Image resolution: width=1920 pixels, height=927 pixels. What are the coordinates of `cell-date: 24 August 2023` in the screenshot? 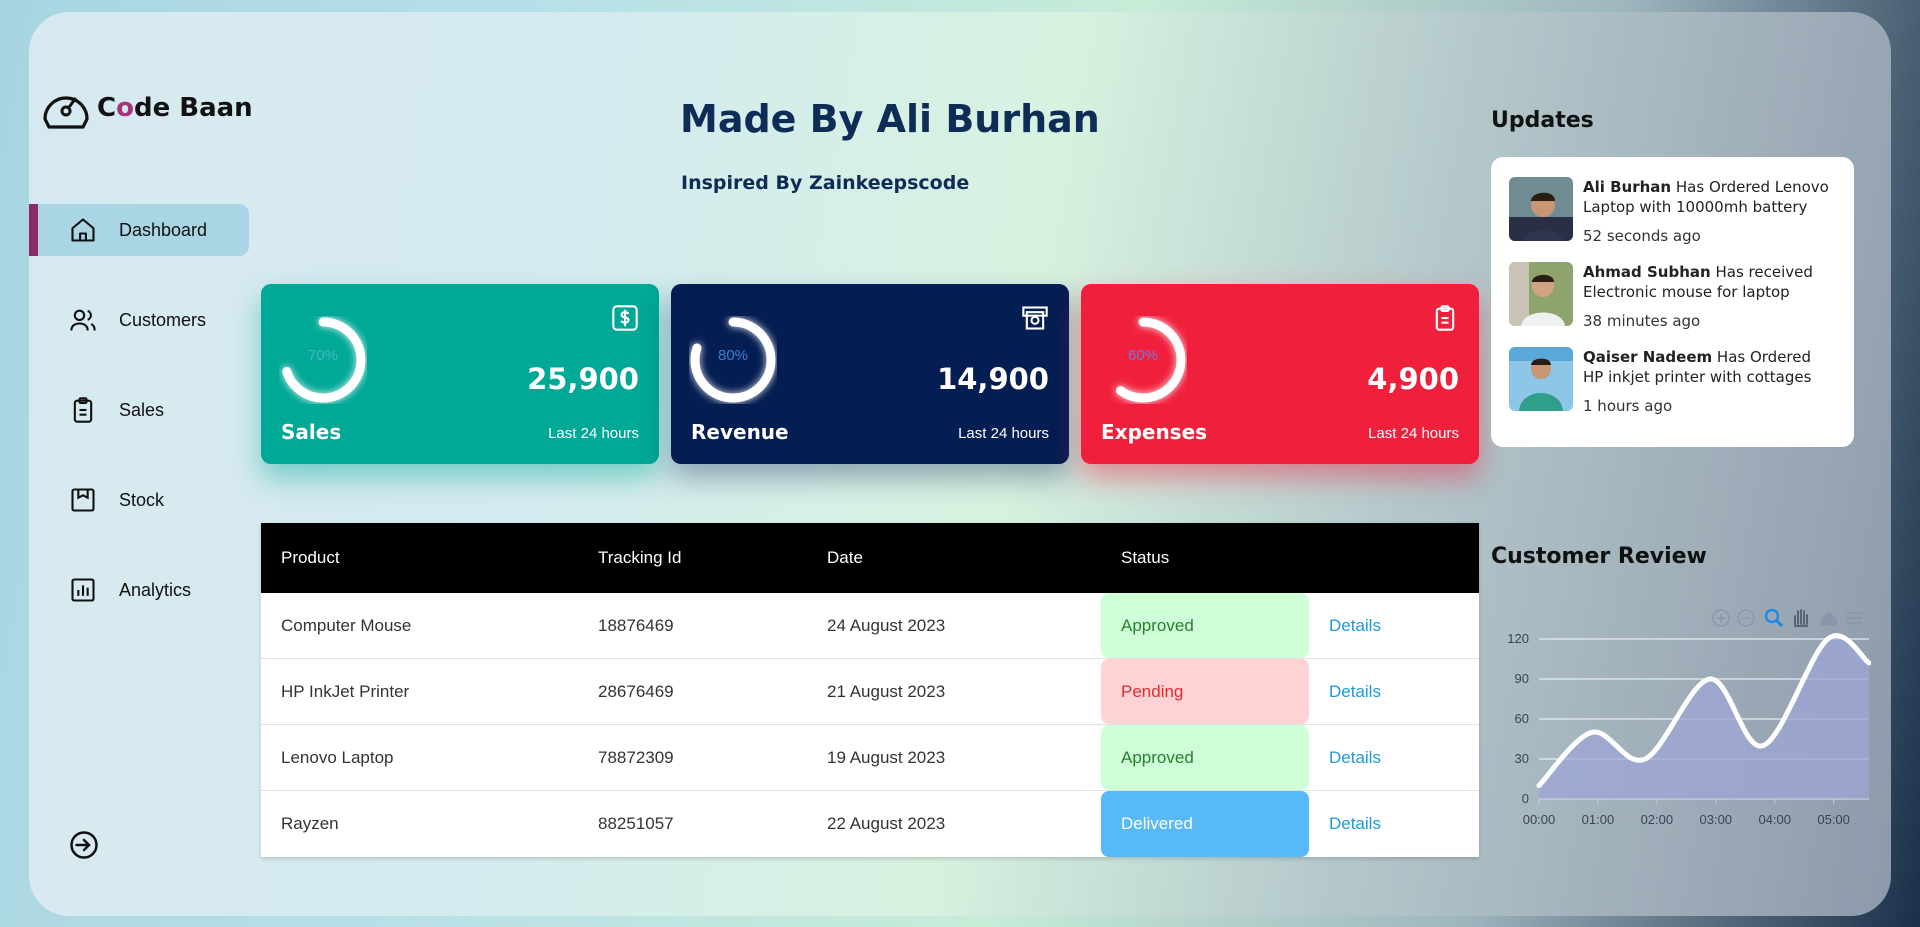 It's located at (886, 625).